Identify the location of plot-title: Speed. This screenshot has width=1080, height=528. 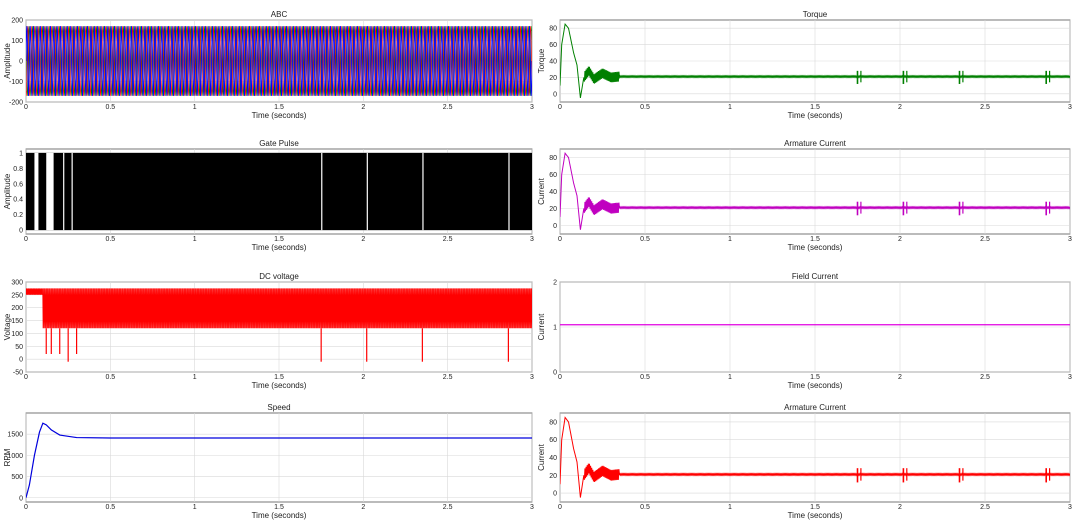
(278, 407).